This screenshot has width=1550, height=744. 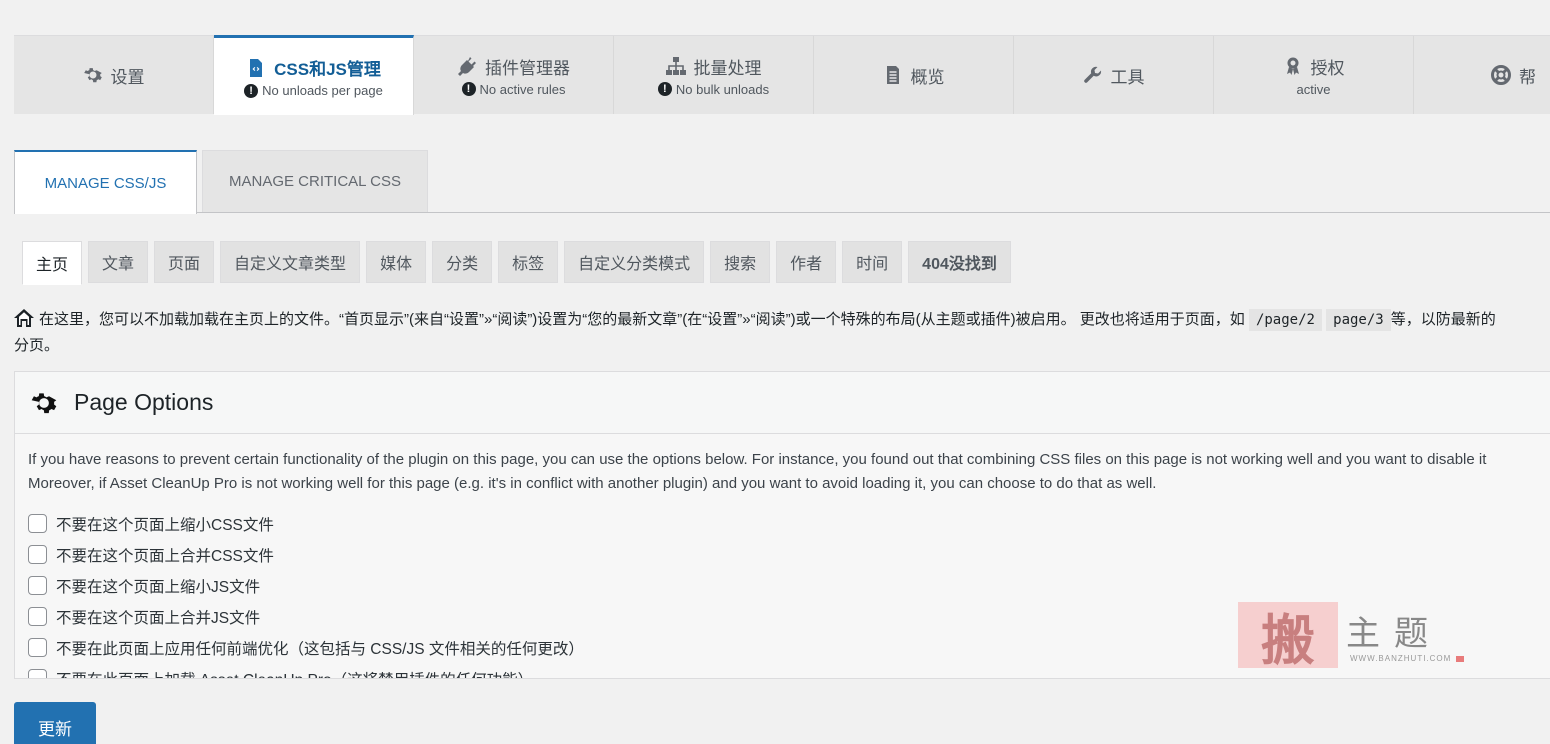 I want to click on tab-css-js-manager-status: No unloads per page, so click(x=322, y=90).